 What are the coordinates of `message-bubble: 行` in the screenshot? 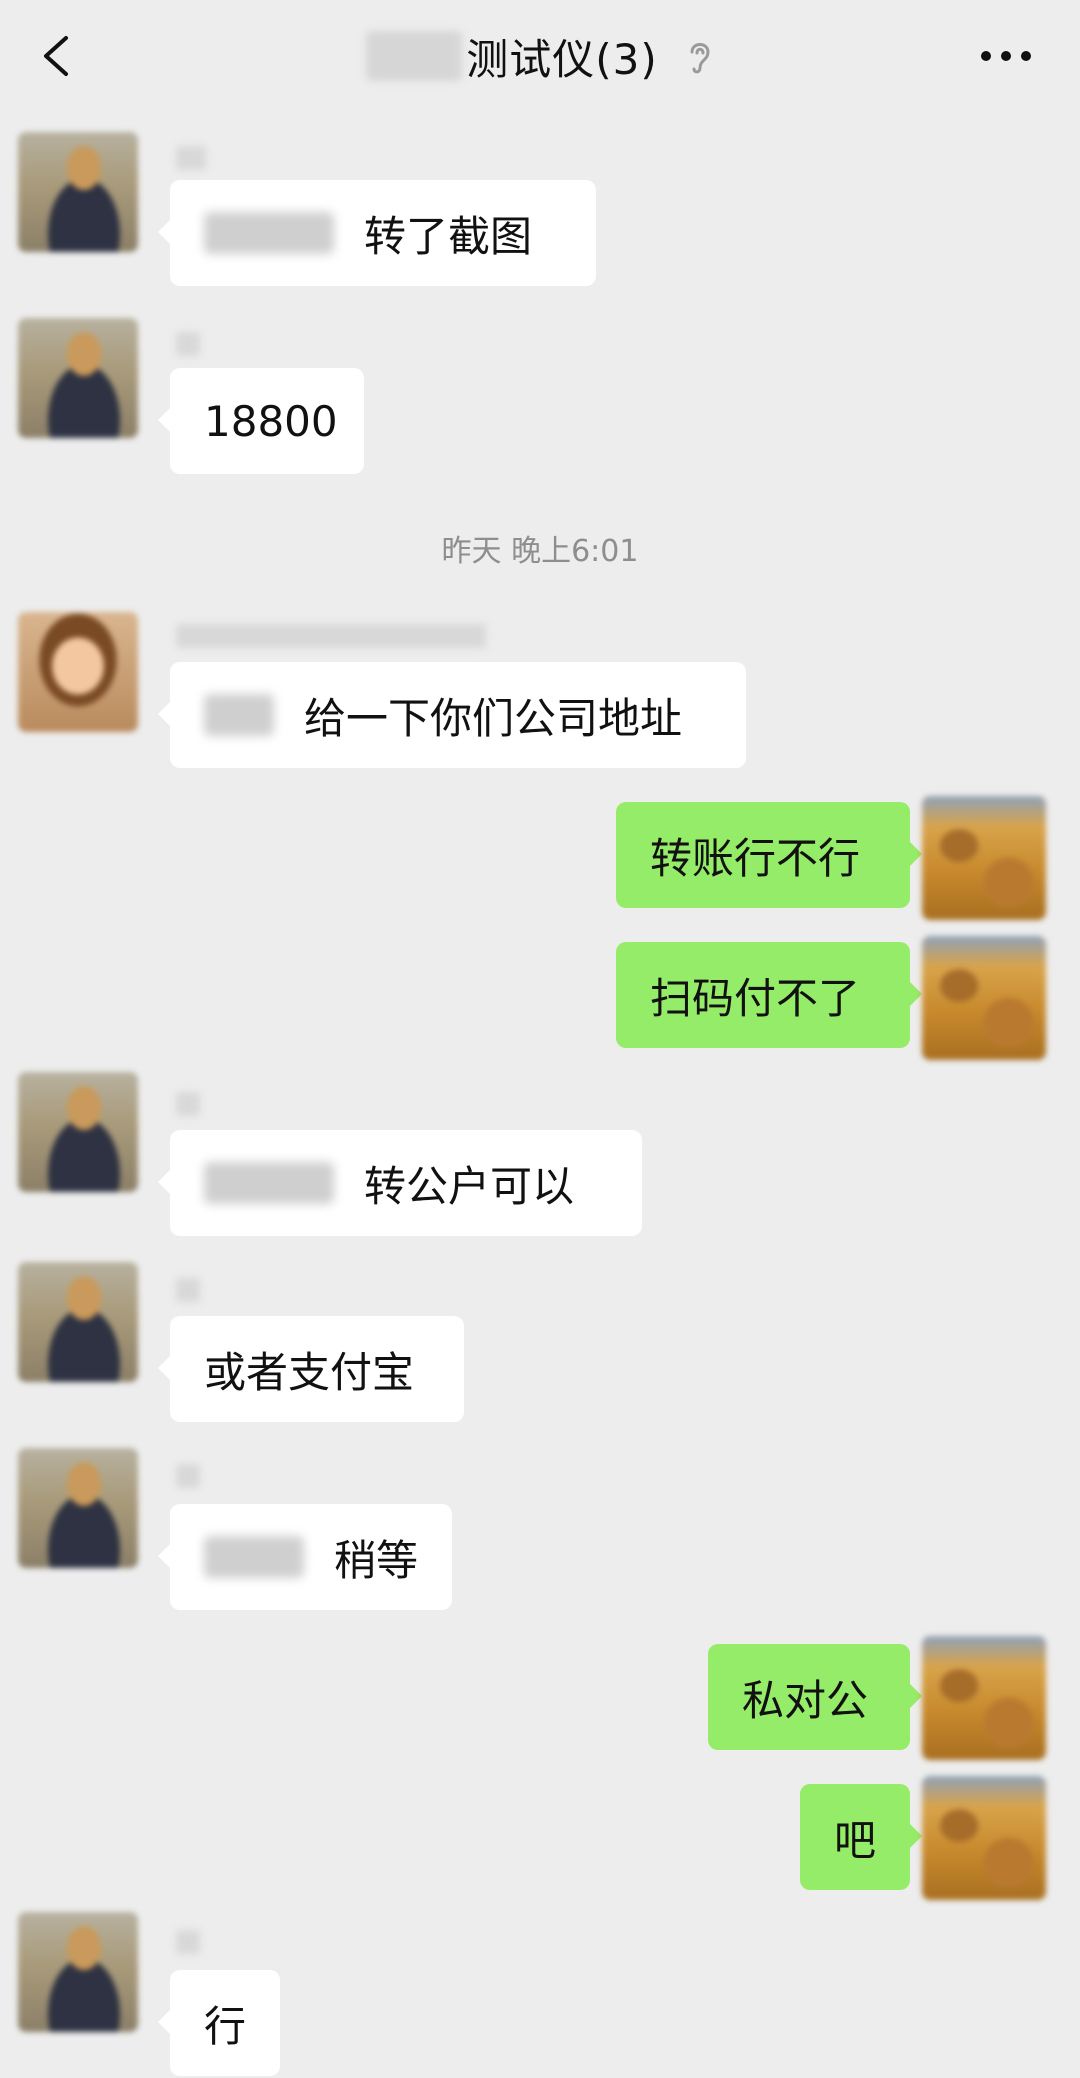 It's located at (219, 2023).